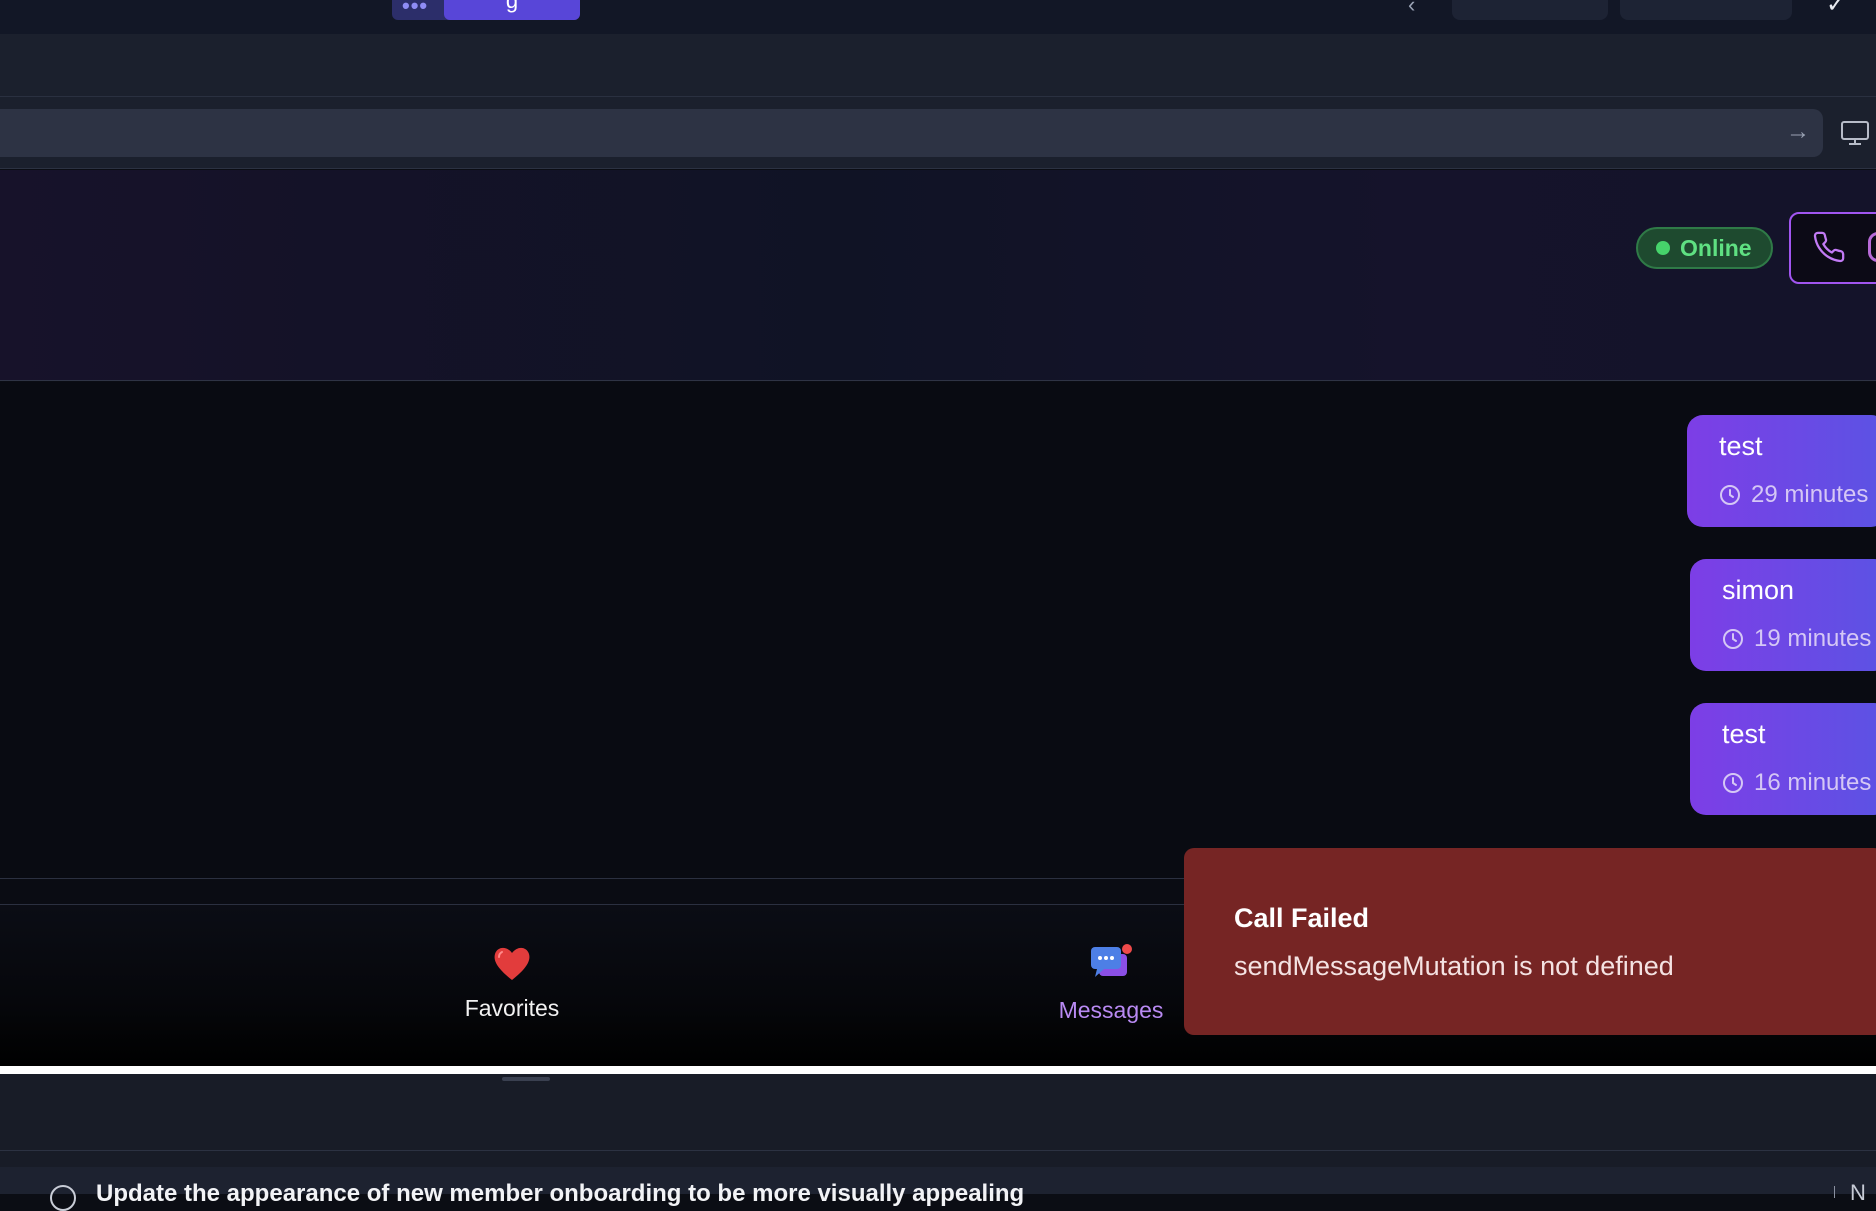  What do you see at coordinates (938, 1070) in the screenshot?
I see `panel-separator` at bounding box center [938, 1070].